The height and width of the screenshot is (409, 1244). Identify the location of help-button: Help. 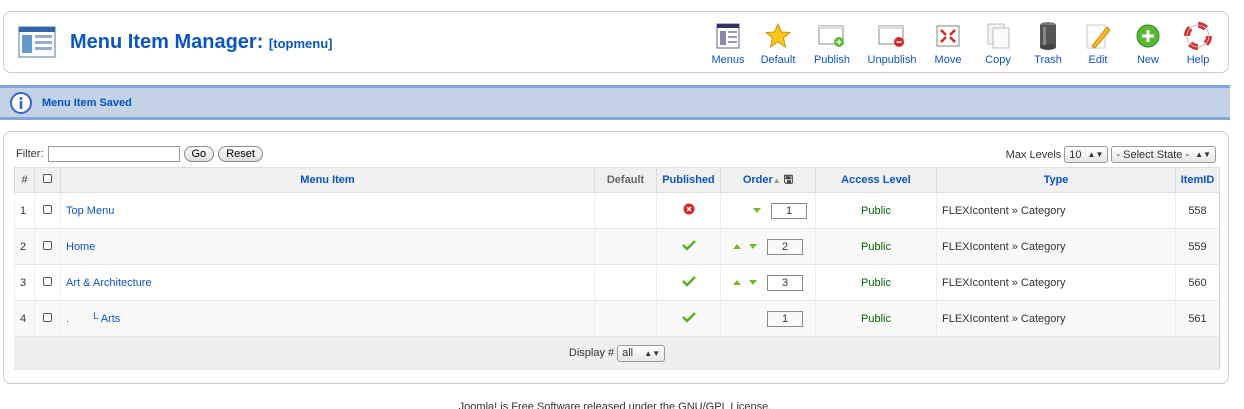
(1198, 43).